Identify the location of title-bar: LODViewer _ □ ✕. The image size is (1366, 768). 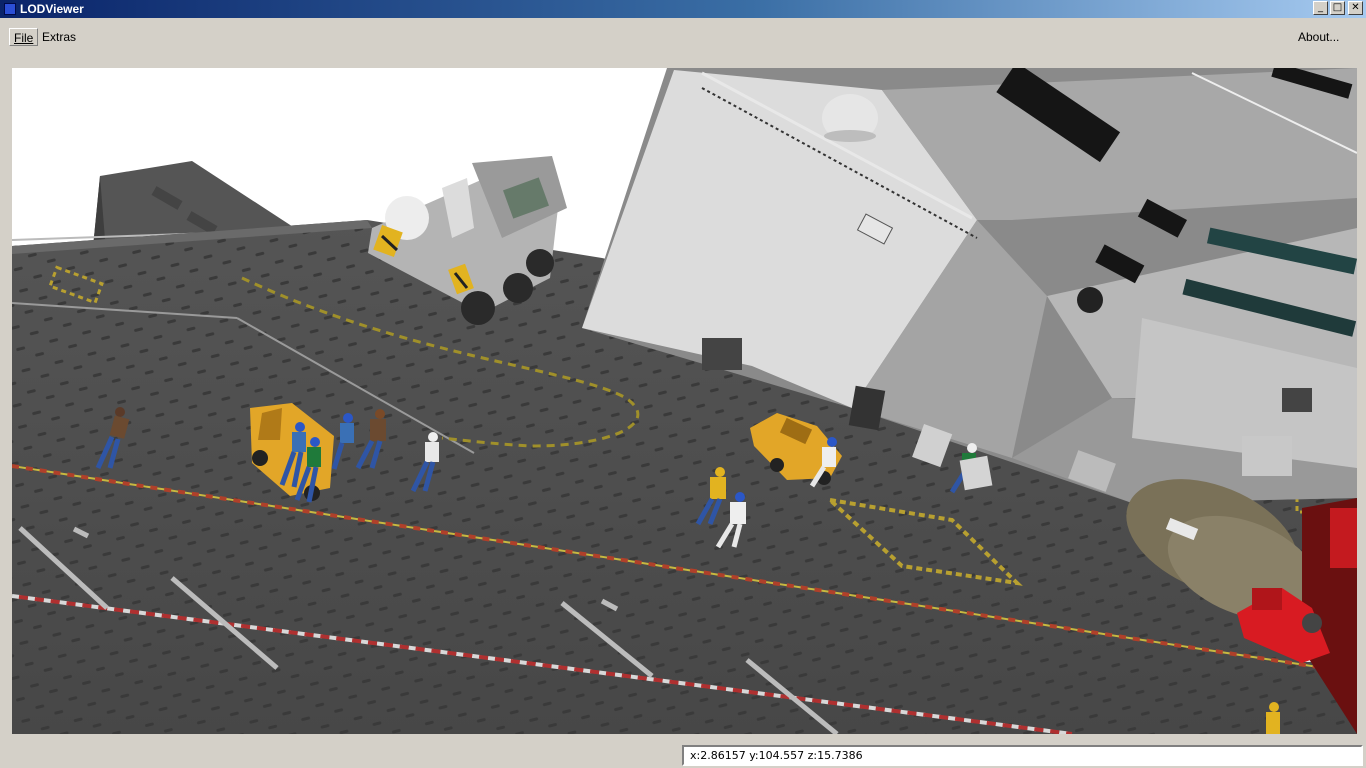
(683, 9).